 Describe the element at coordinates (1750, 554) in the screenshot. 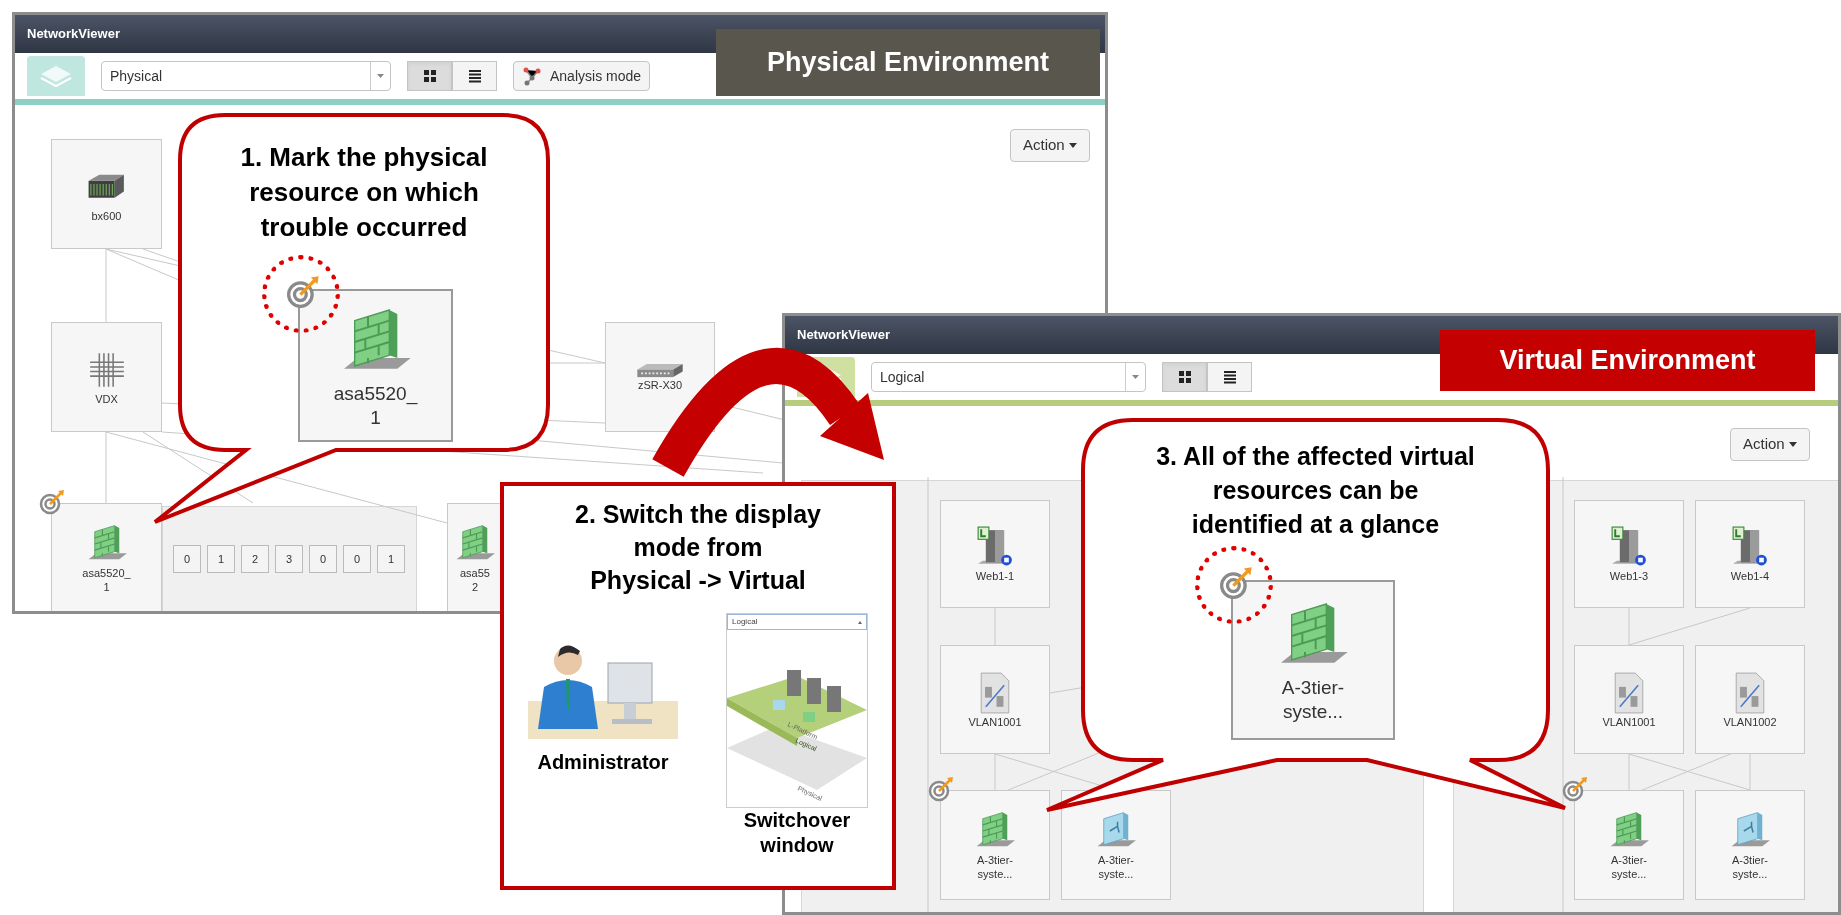

I see `node-card: Web1-4` at that location.